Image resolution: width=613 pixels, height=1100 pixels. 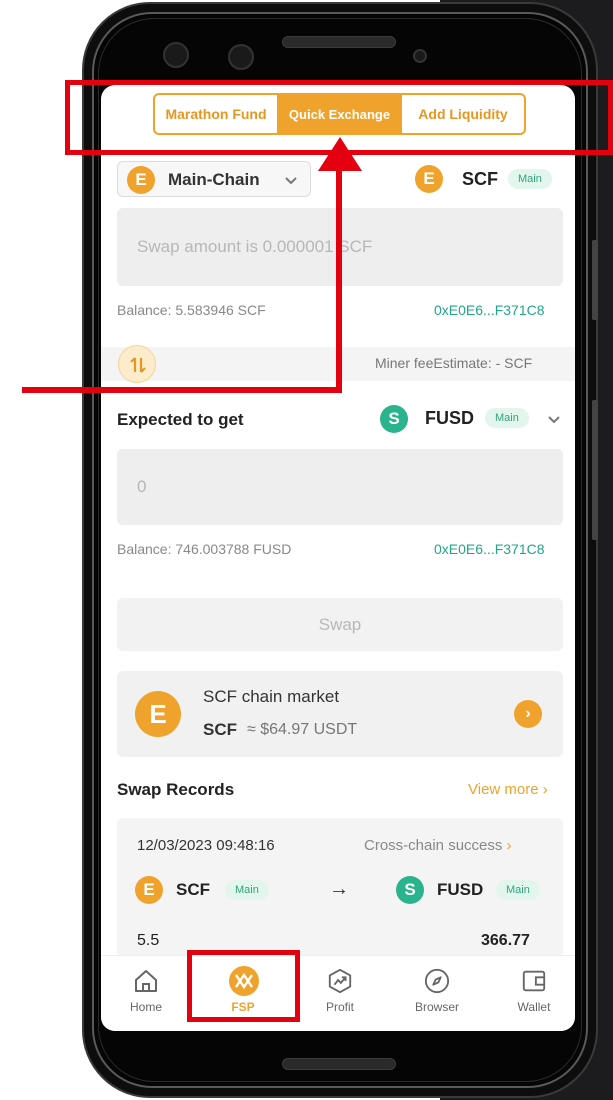 What do you see at coordinates (204, 549) in the screenshot?
I see `to-balance: Balance: 746.003788 FUSD` at bounding box center [204, 549].